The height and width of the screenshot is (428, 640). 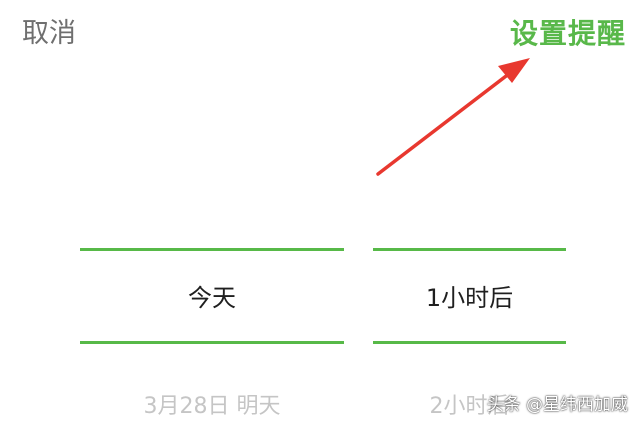 I want to click on set-reminder-button: 设置提醒, so click(x=568, y=34).